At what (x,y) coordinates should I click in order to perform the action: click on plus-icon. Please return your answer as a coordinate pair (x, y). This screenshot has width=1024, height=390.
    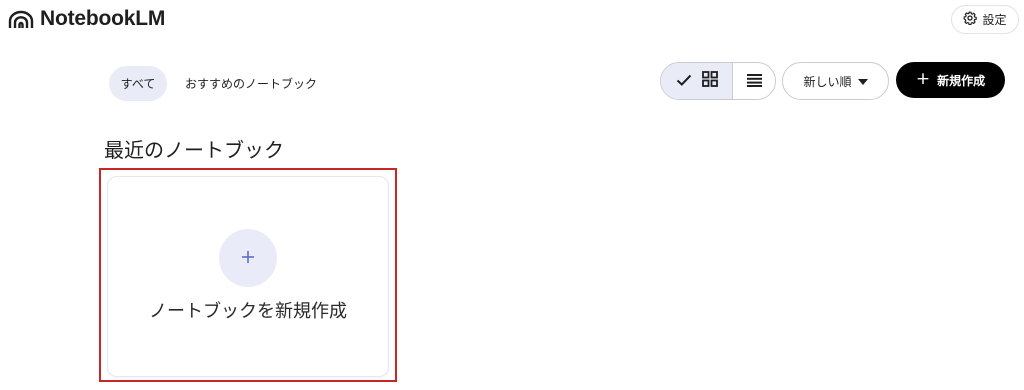
    Looking at the image, I should click on (248, 258).